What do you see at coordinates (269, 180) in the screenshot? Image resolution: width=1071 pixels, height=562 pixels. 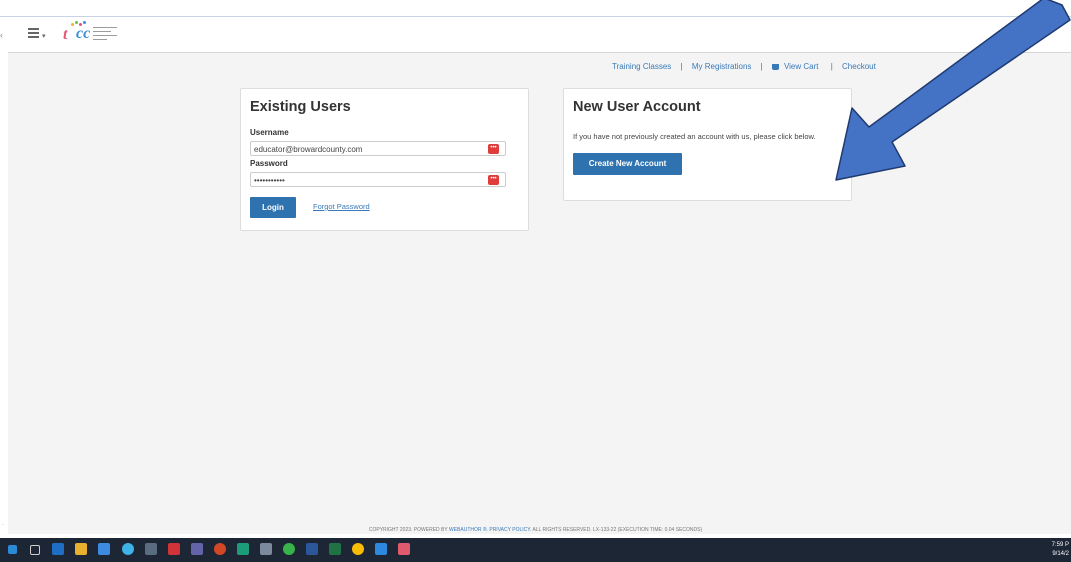 I see `password-value: •••••••••••` at bounding box center [269, 180].